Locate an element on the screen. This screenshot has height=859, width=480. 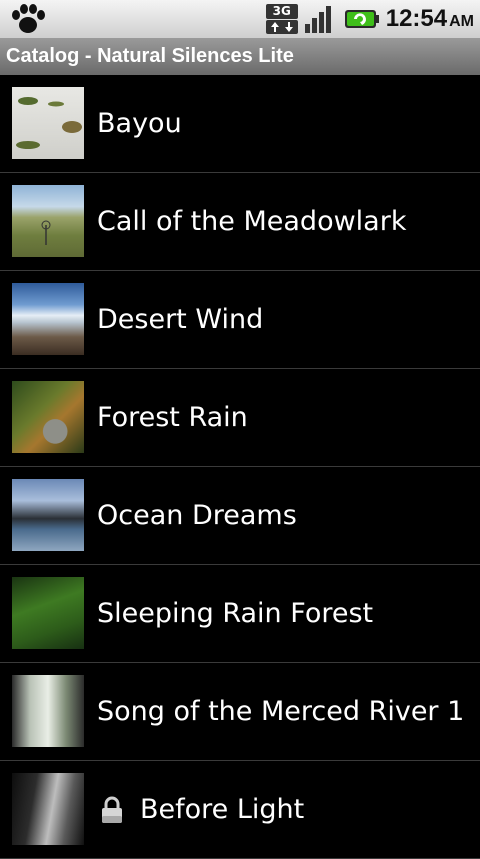
list-item-label: Sleeping Rain Forest is located at coordinates (235, 613).